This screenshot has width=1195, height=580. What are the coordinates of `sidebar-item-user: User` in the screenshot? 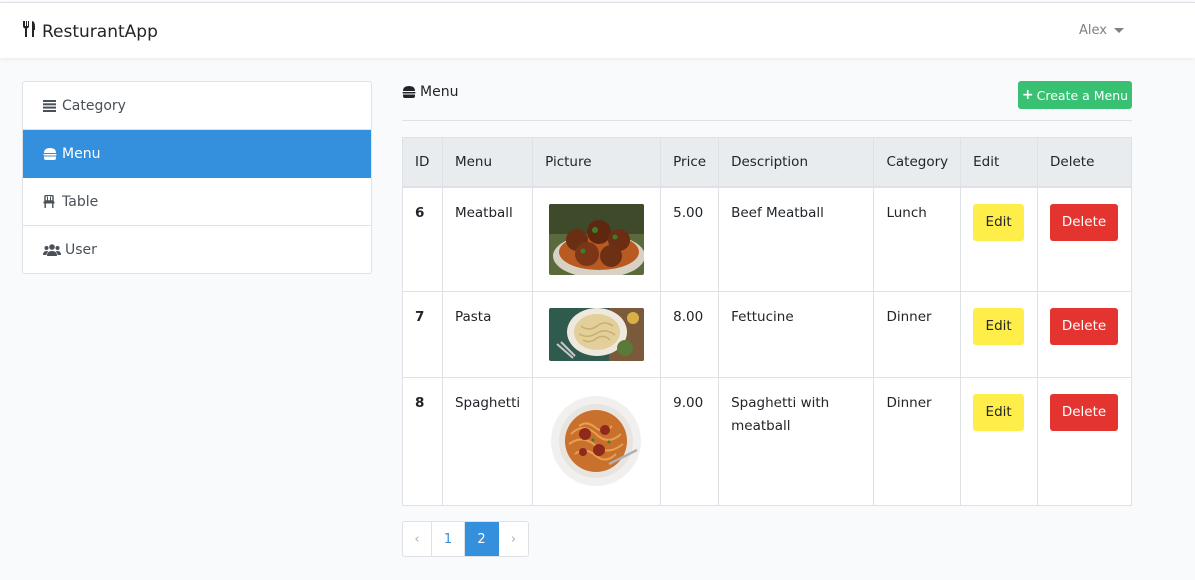 It's located at (197, 249).